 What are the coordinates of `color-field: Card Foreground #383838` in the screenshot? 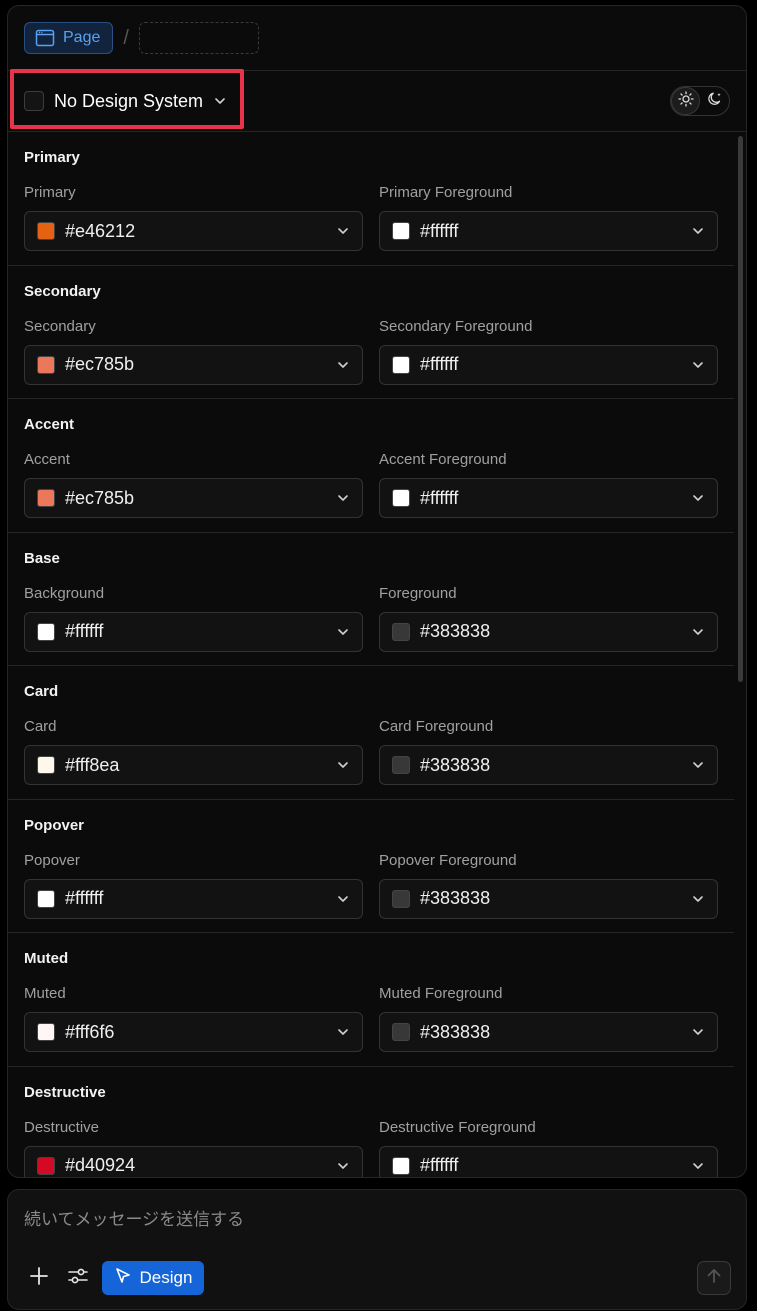 It's located at (548, 751).